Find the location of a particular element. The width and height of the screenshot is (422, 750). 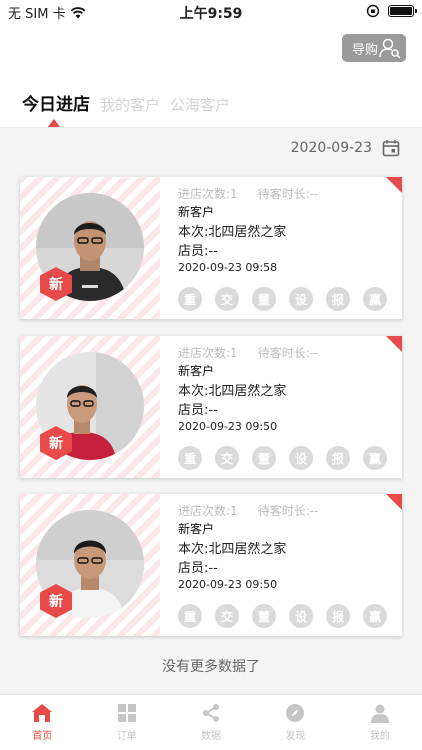

status-time: 上午9:59 is located at coordinates (211, 14).